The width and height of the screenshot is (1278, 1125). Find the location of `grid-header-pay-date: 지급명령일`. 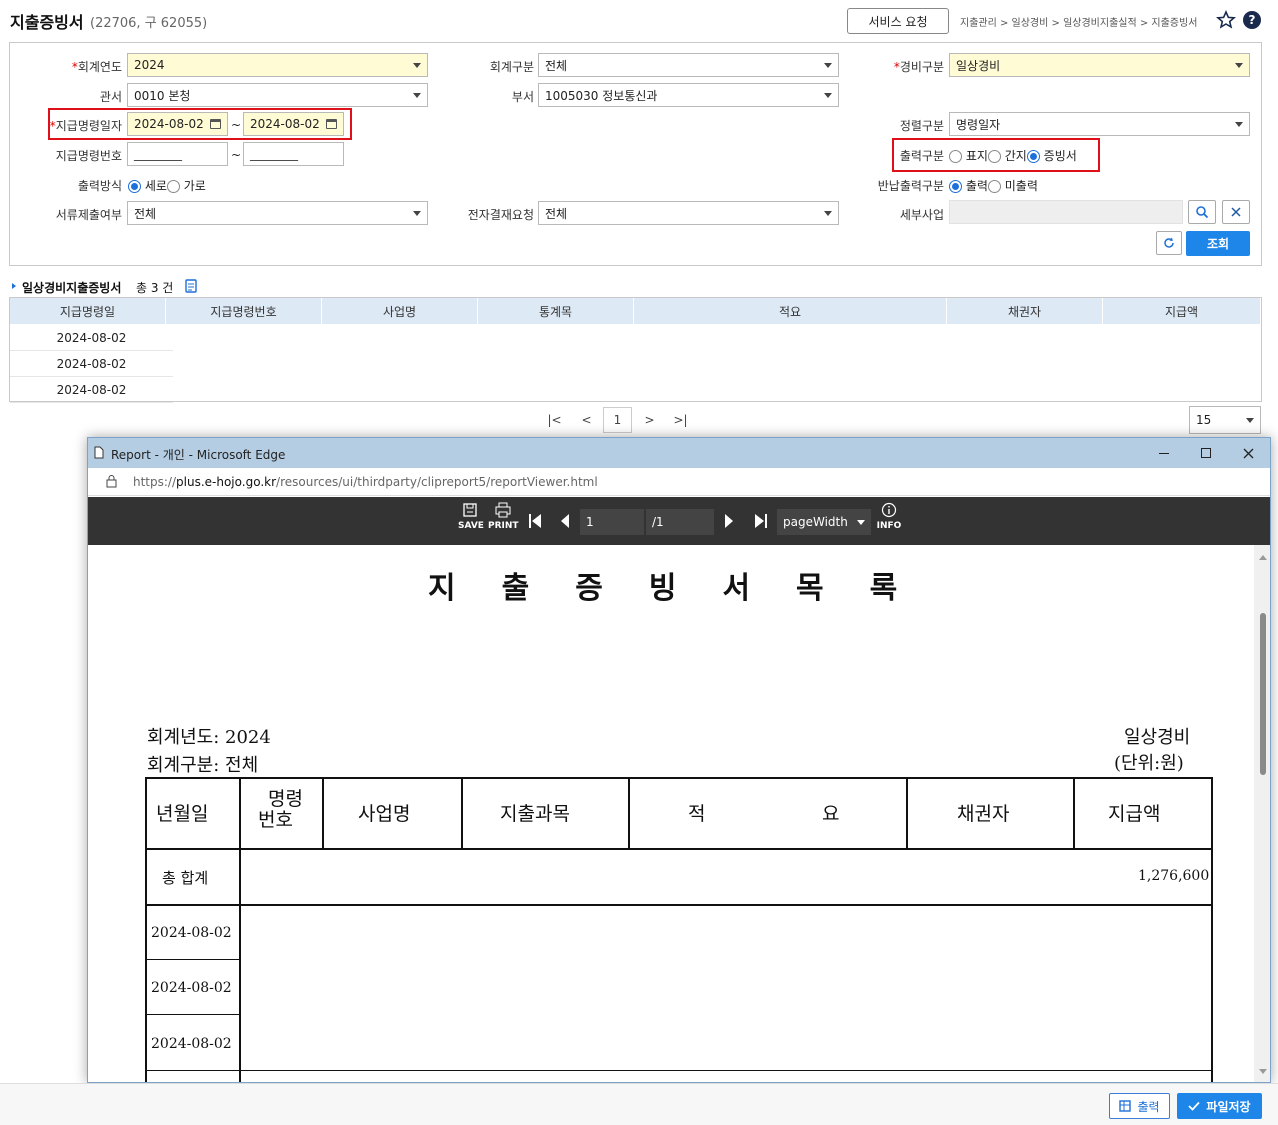

grid-header-pay-date: 지급명령일 is located at coordinates (88, 311).